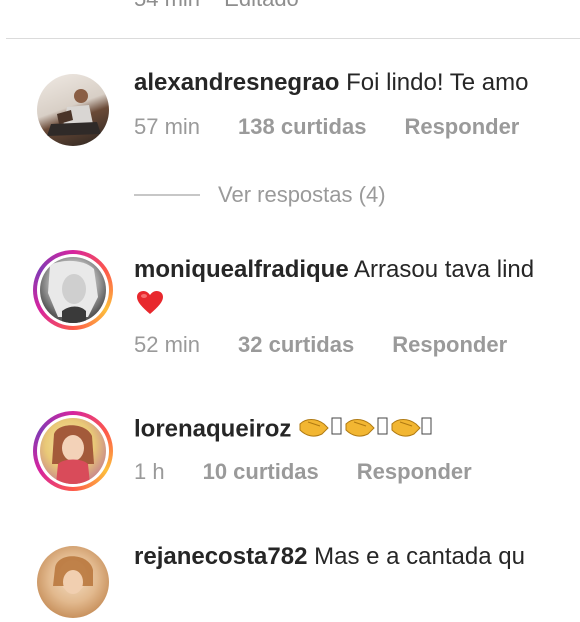  Describe the element at coordinates (241, 269) in the screenshot. I see `username: moniquealfradique` at that location.